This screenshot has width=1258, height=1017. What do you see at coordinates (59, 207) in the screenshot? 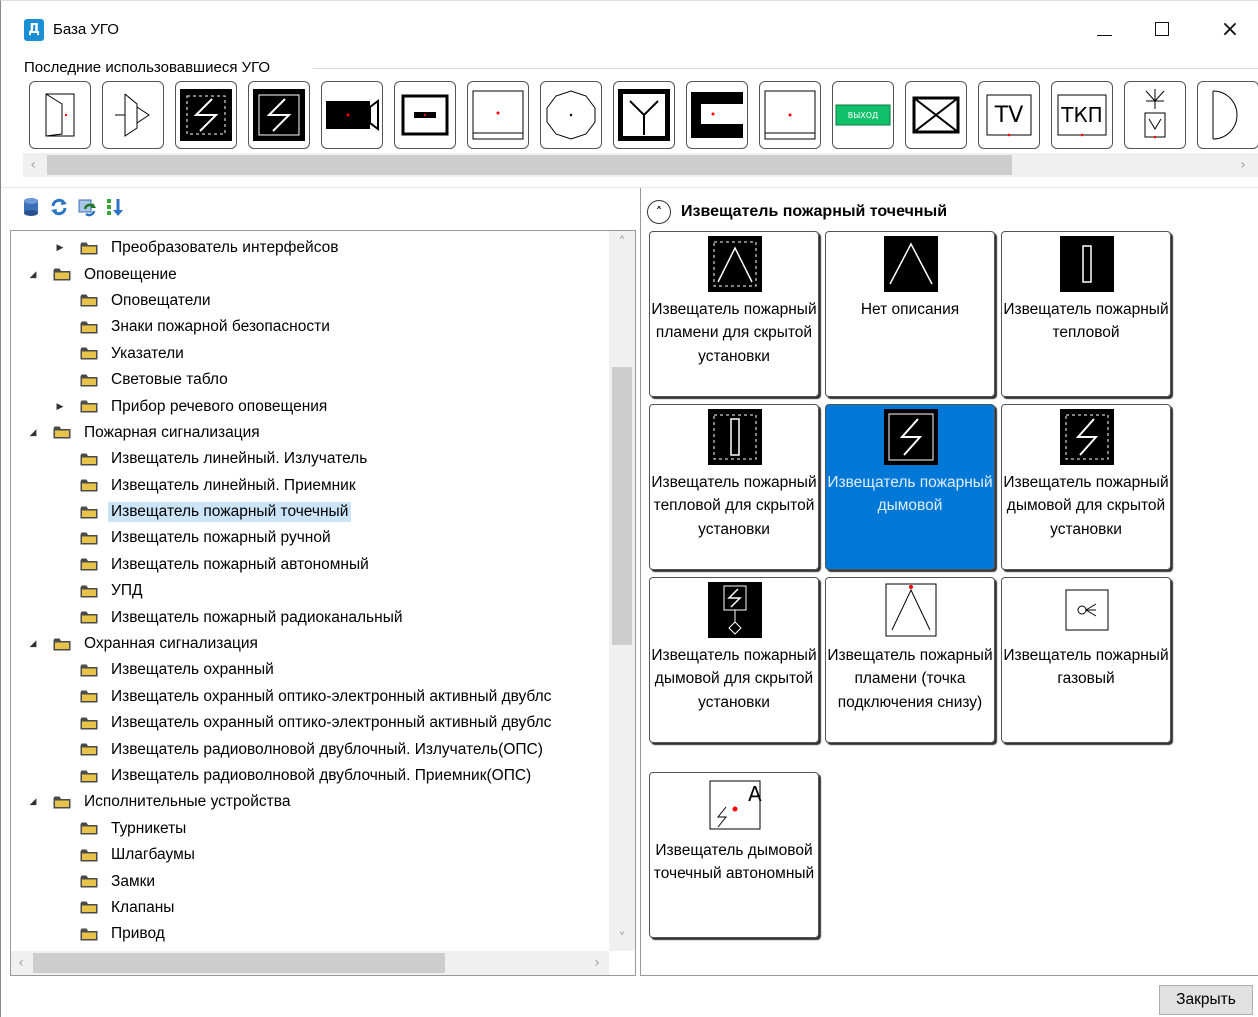
I see `refresh-icon` at bounding box center [59, 207].